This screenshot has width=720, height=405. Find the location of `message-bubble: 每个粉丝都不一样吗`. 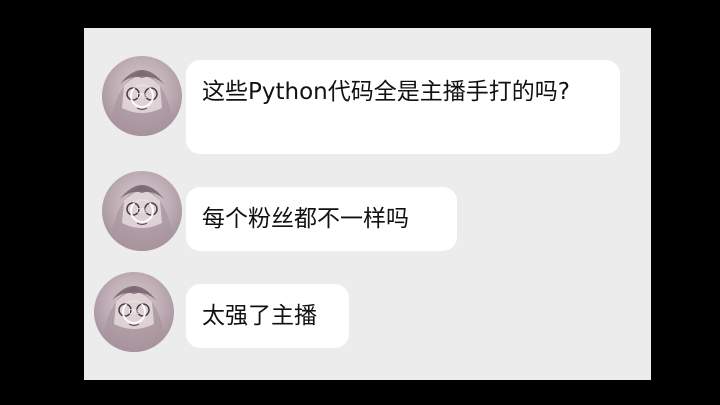

message-bubble: 每个粉丝都不一样吗 is located at coordinates (321, 219).